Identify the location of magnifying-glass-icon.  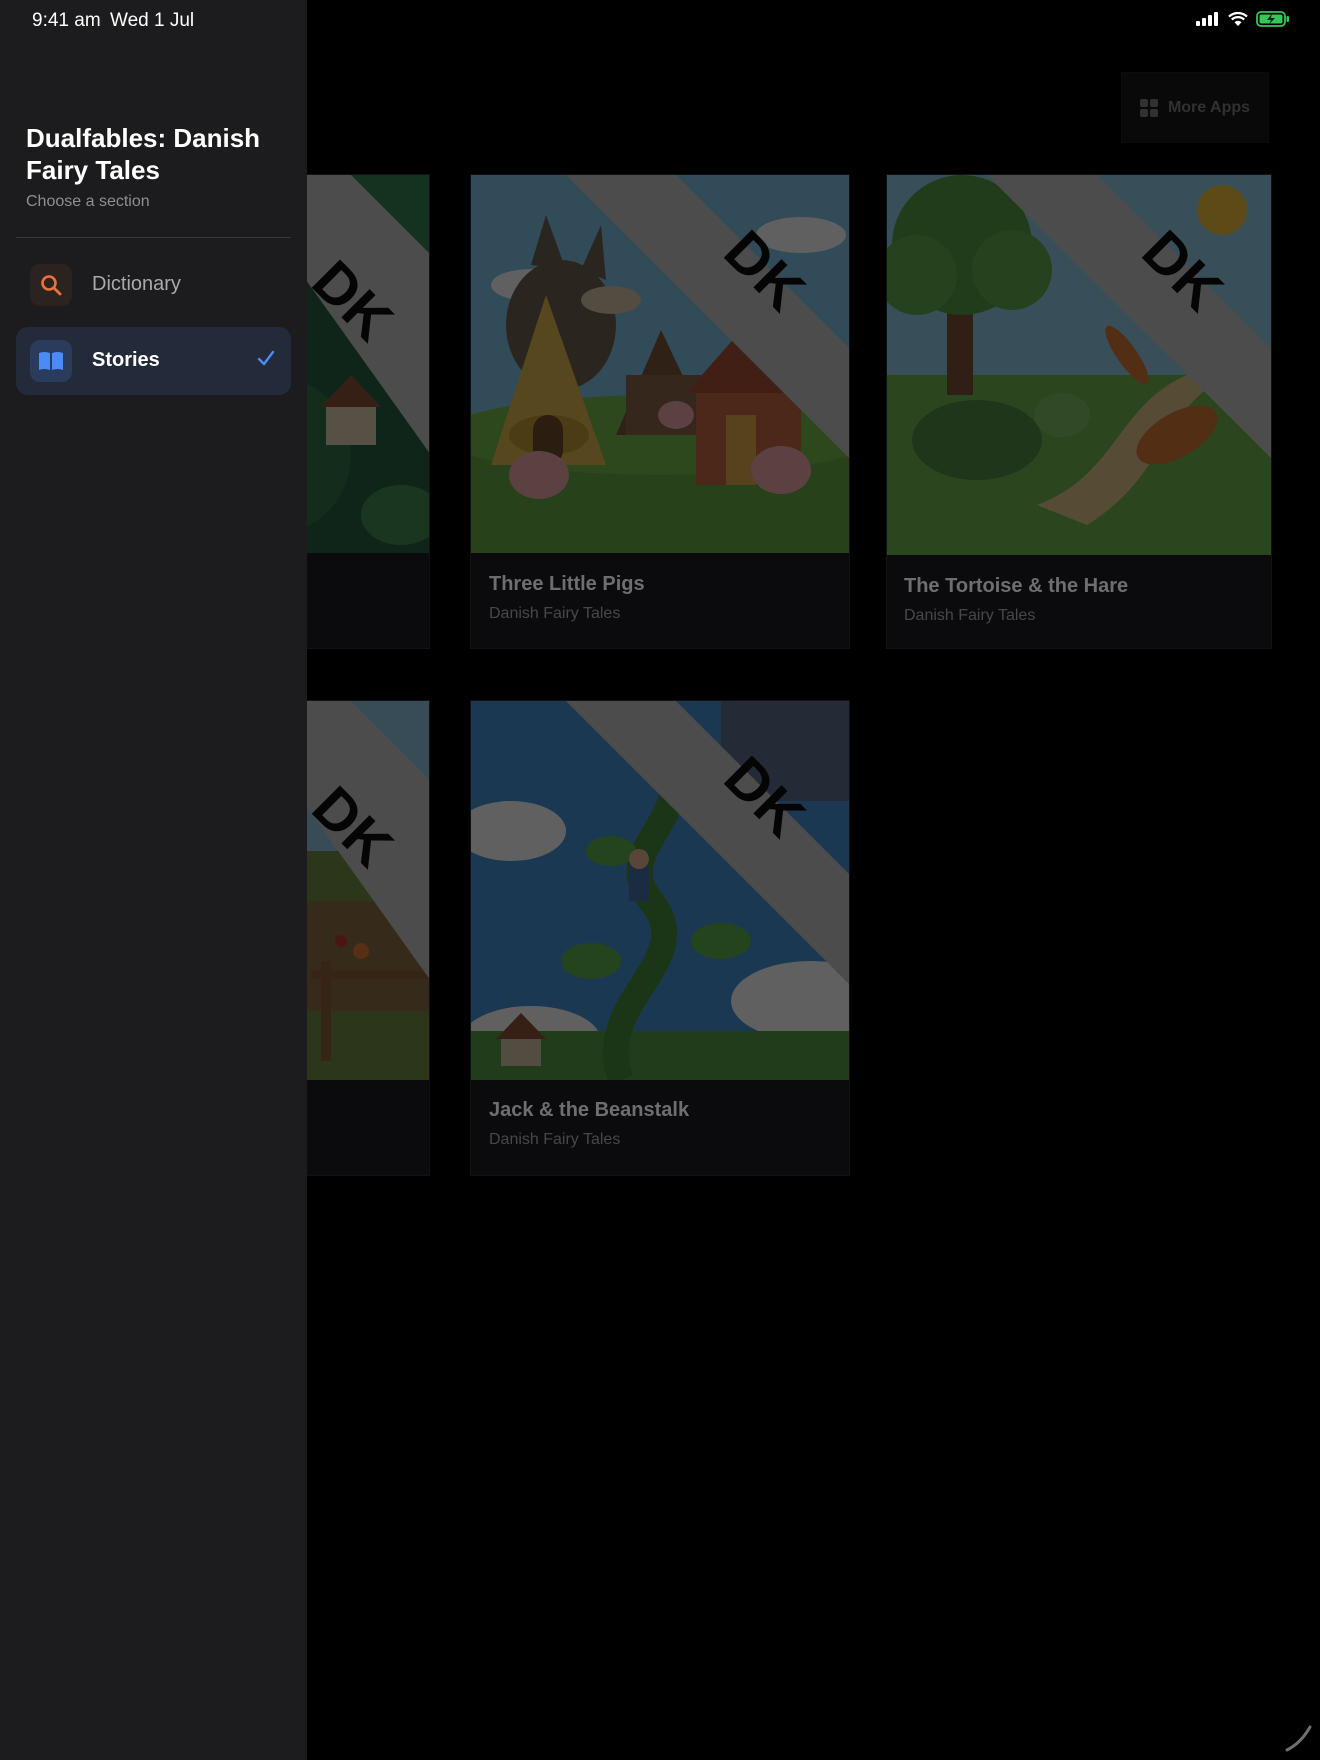
(51, 285).